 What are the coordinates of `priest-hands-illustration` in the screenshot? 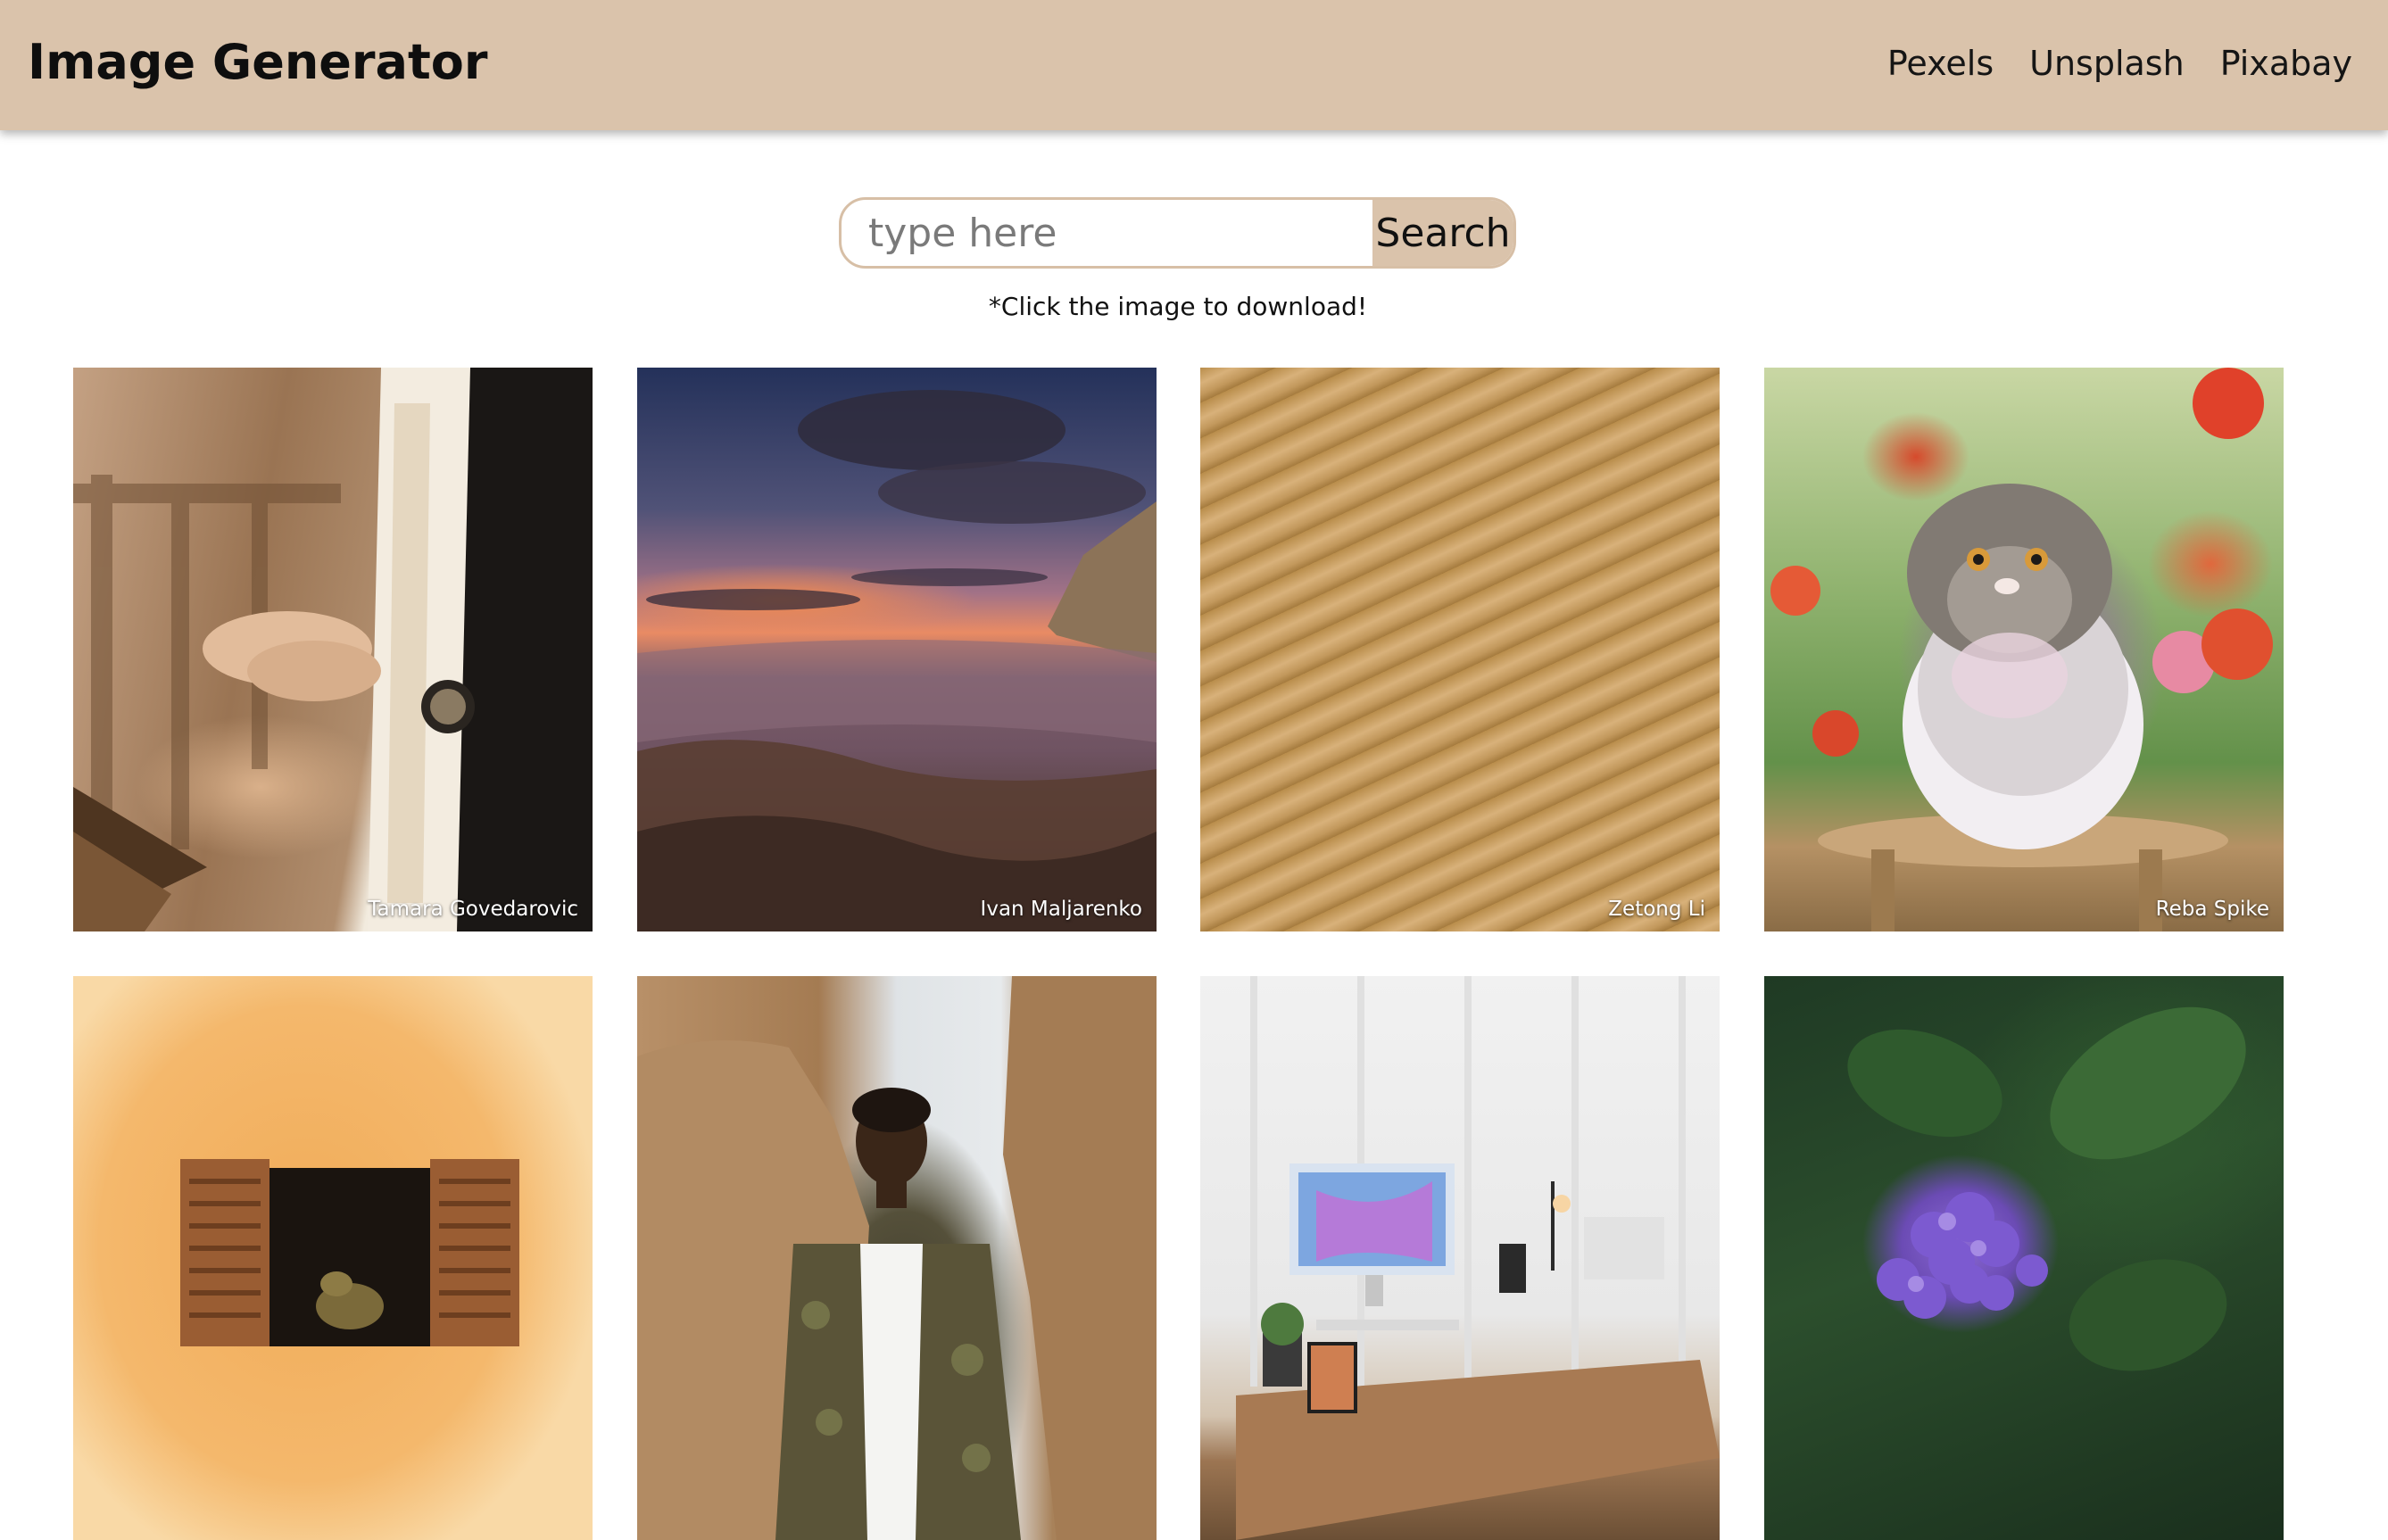 It's located at (333, 650).